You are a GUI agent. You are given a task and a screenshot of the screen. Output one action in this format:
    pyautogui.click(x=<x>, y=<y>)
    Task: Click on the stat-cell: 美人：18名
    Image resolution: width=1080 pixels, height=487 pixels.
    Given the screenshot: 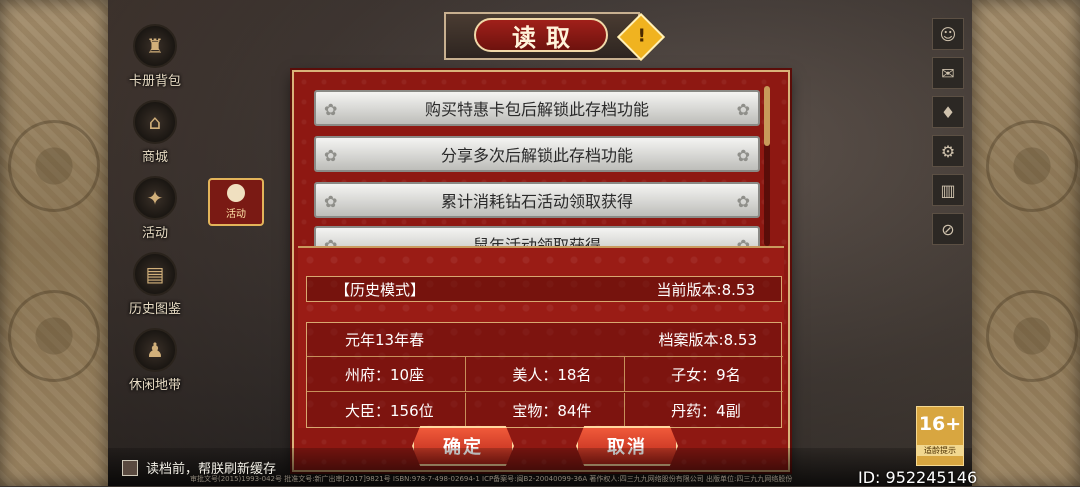 What is the action you would take?
    pyautogui.click(x=544, y=374)
    